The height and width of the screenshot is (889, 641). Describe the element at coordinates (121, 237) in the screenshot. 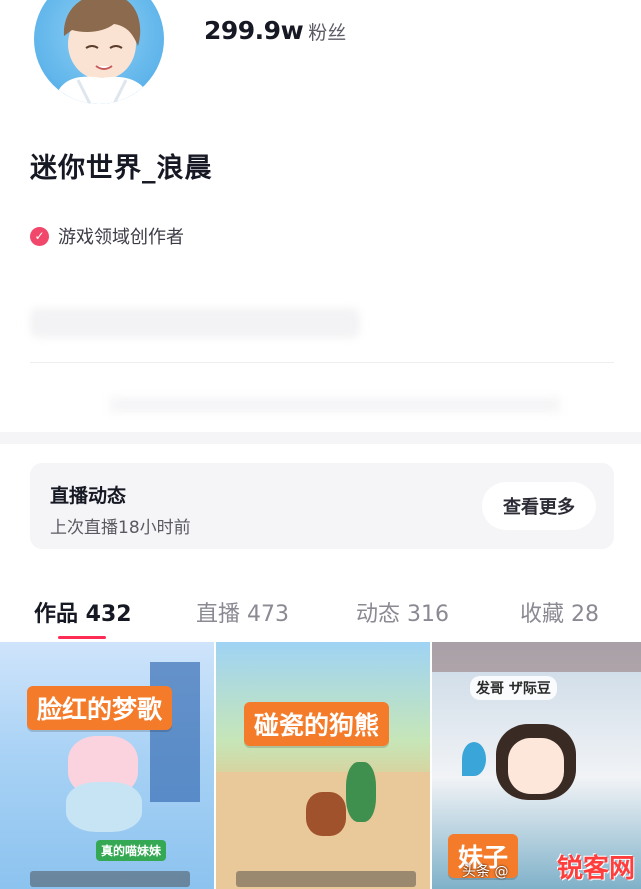

I see `verified-label: 游戏领域创作者` at that location.